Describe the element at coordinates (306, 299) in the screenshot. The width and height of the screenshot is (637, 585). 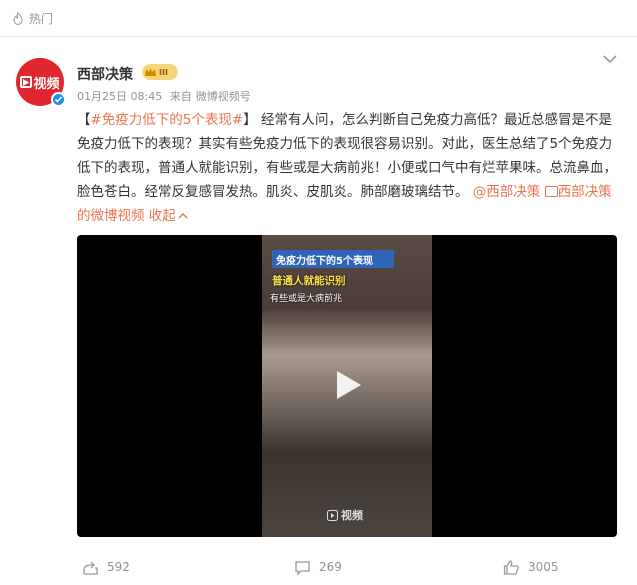
I see `video-caption-line3: 有些或是大病前兆` at that location.